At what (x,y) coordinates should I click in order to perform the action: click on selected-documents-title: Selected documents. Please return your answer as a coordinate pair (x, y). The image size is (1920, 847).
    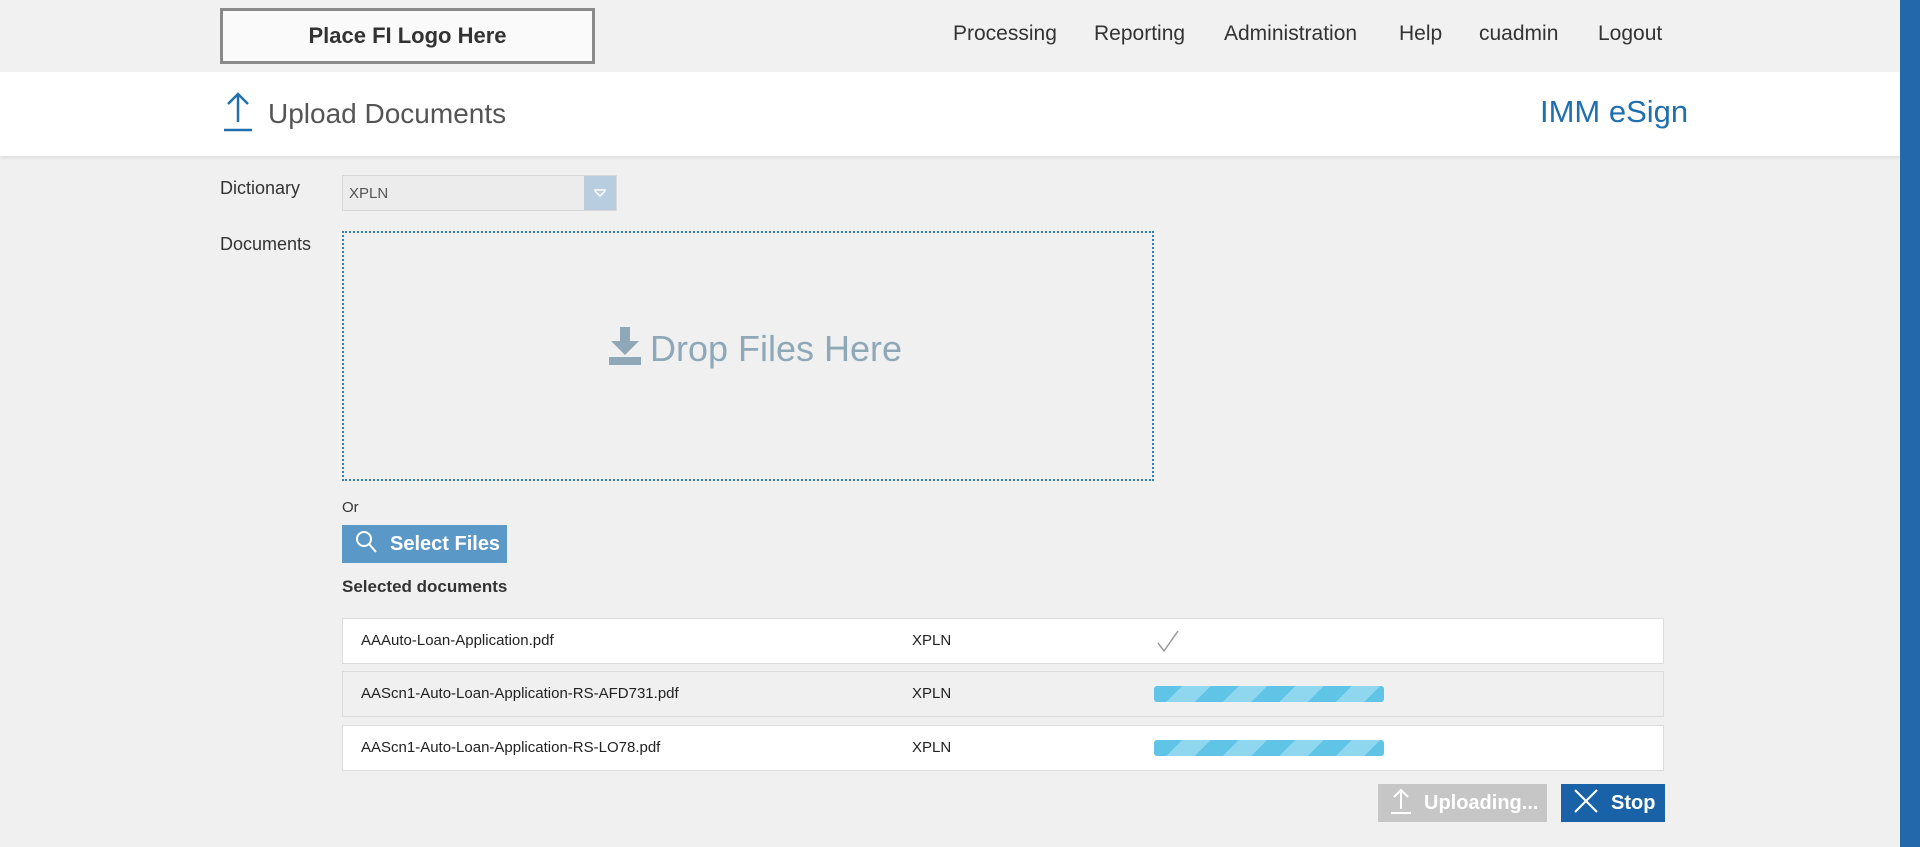
    Looking at the image, I should click on (425, 586).